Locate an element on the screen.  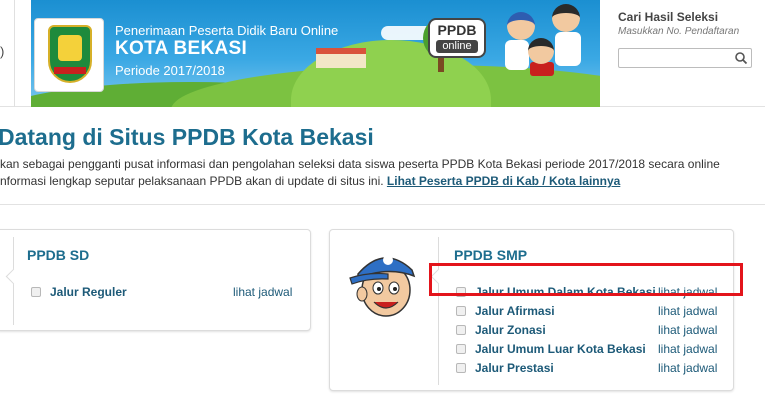
jalur-afirmasi-link: Jalur Afirmasi is located at coordinates (515, 311).